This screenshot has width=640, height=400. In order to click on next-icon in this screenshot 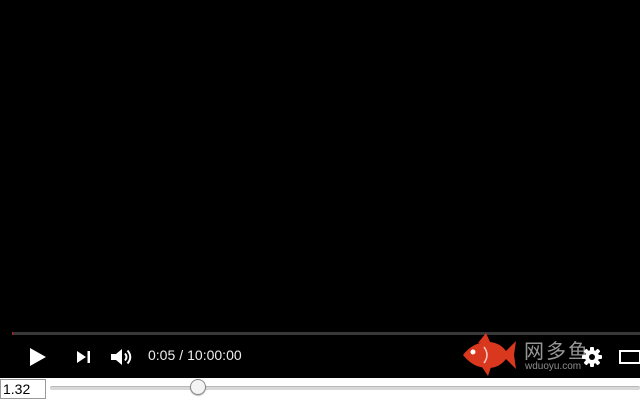, I will do `click(83, 357)`.